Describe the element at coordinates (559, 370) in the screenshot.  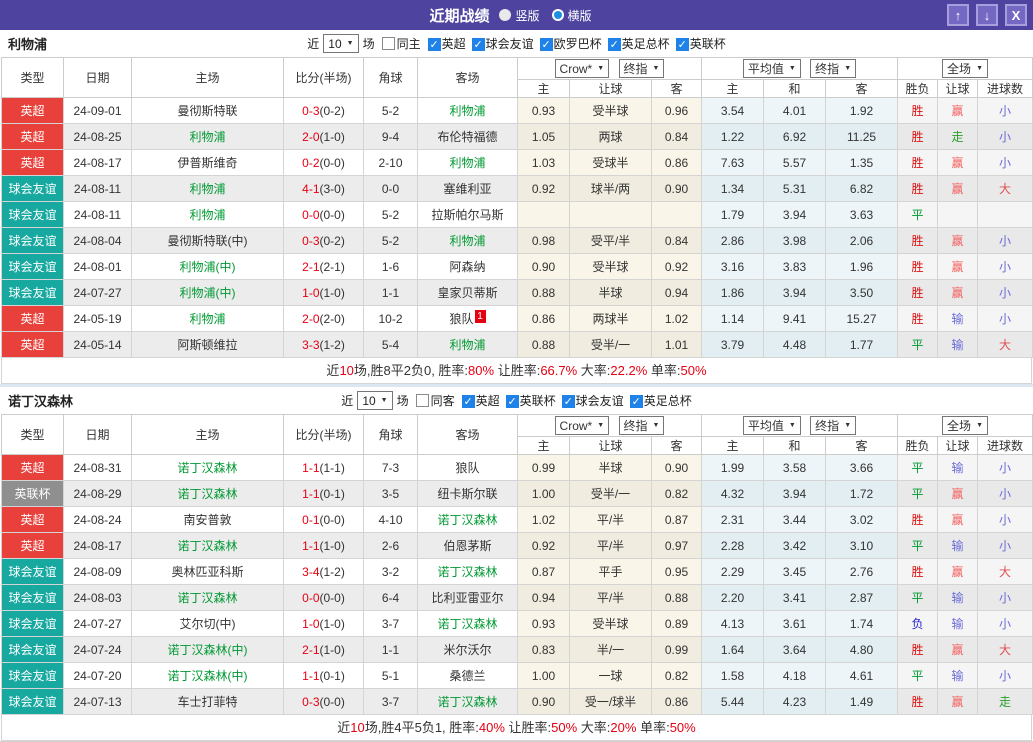
I see `summary-text: 66.7%` at that location.